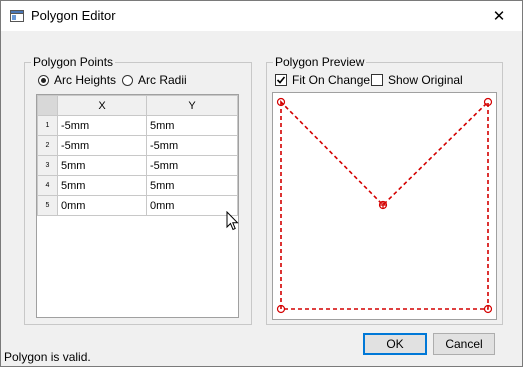  I want to click on title-bar: Polygon Editor ✕, so click(261, 16).